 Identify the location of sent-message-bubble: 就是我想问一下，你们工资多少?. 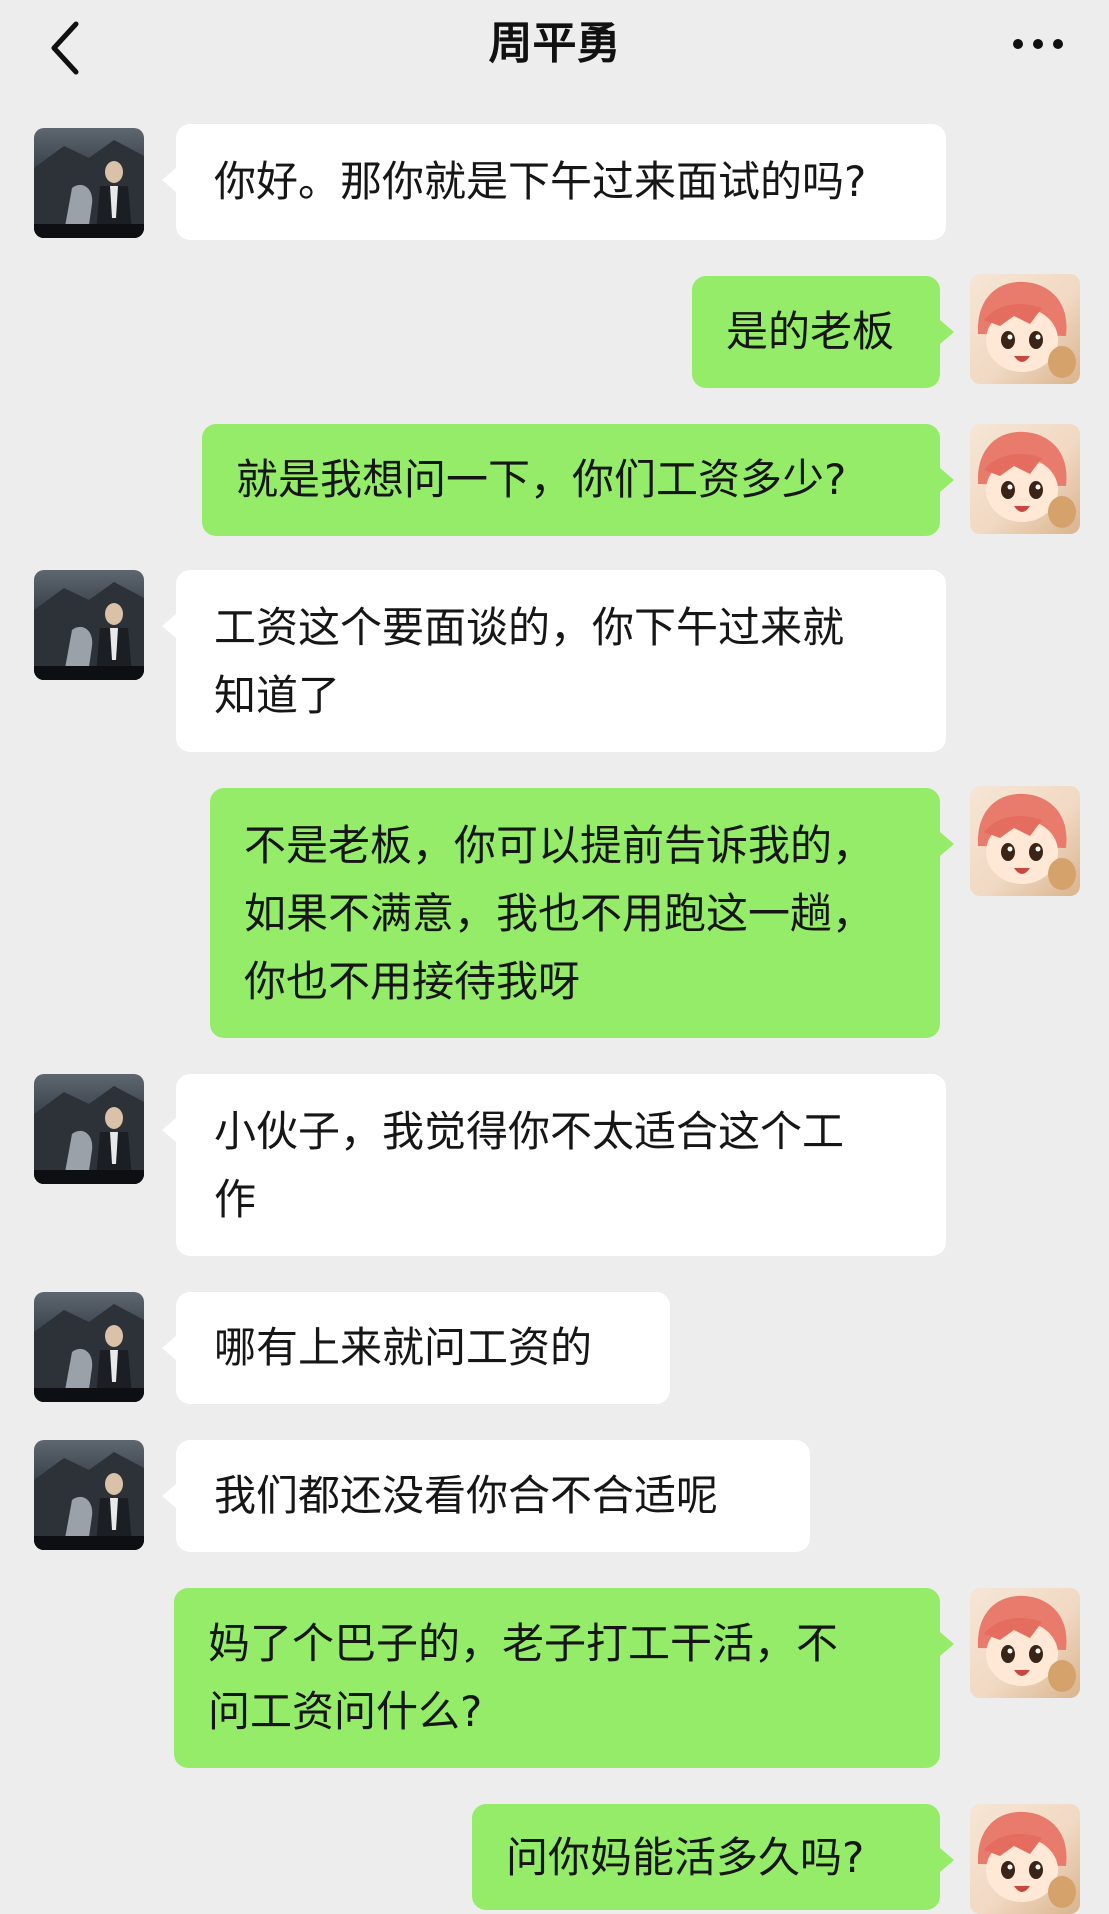
(578, 480).